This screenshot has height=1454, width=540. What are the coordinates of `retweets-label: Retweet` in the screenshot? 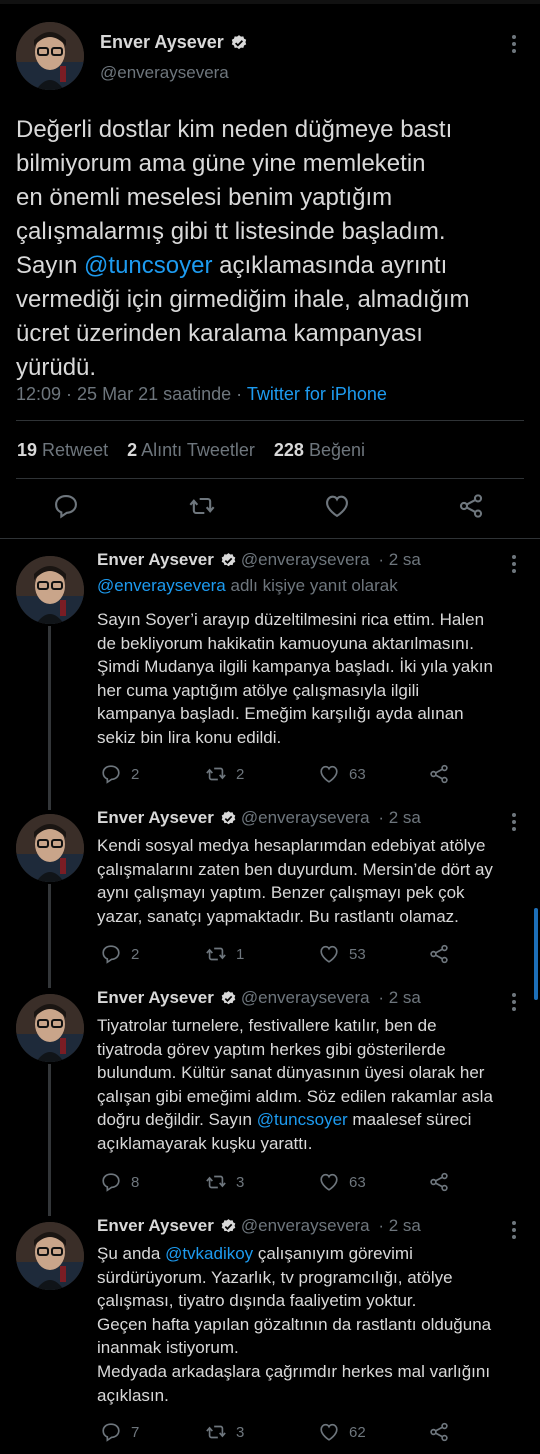 It's located at (75, 450).